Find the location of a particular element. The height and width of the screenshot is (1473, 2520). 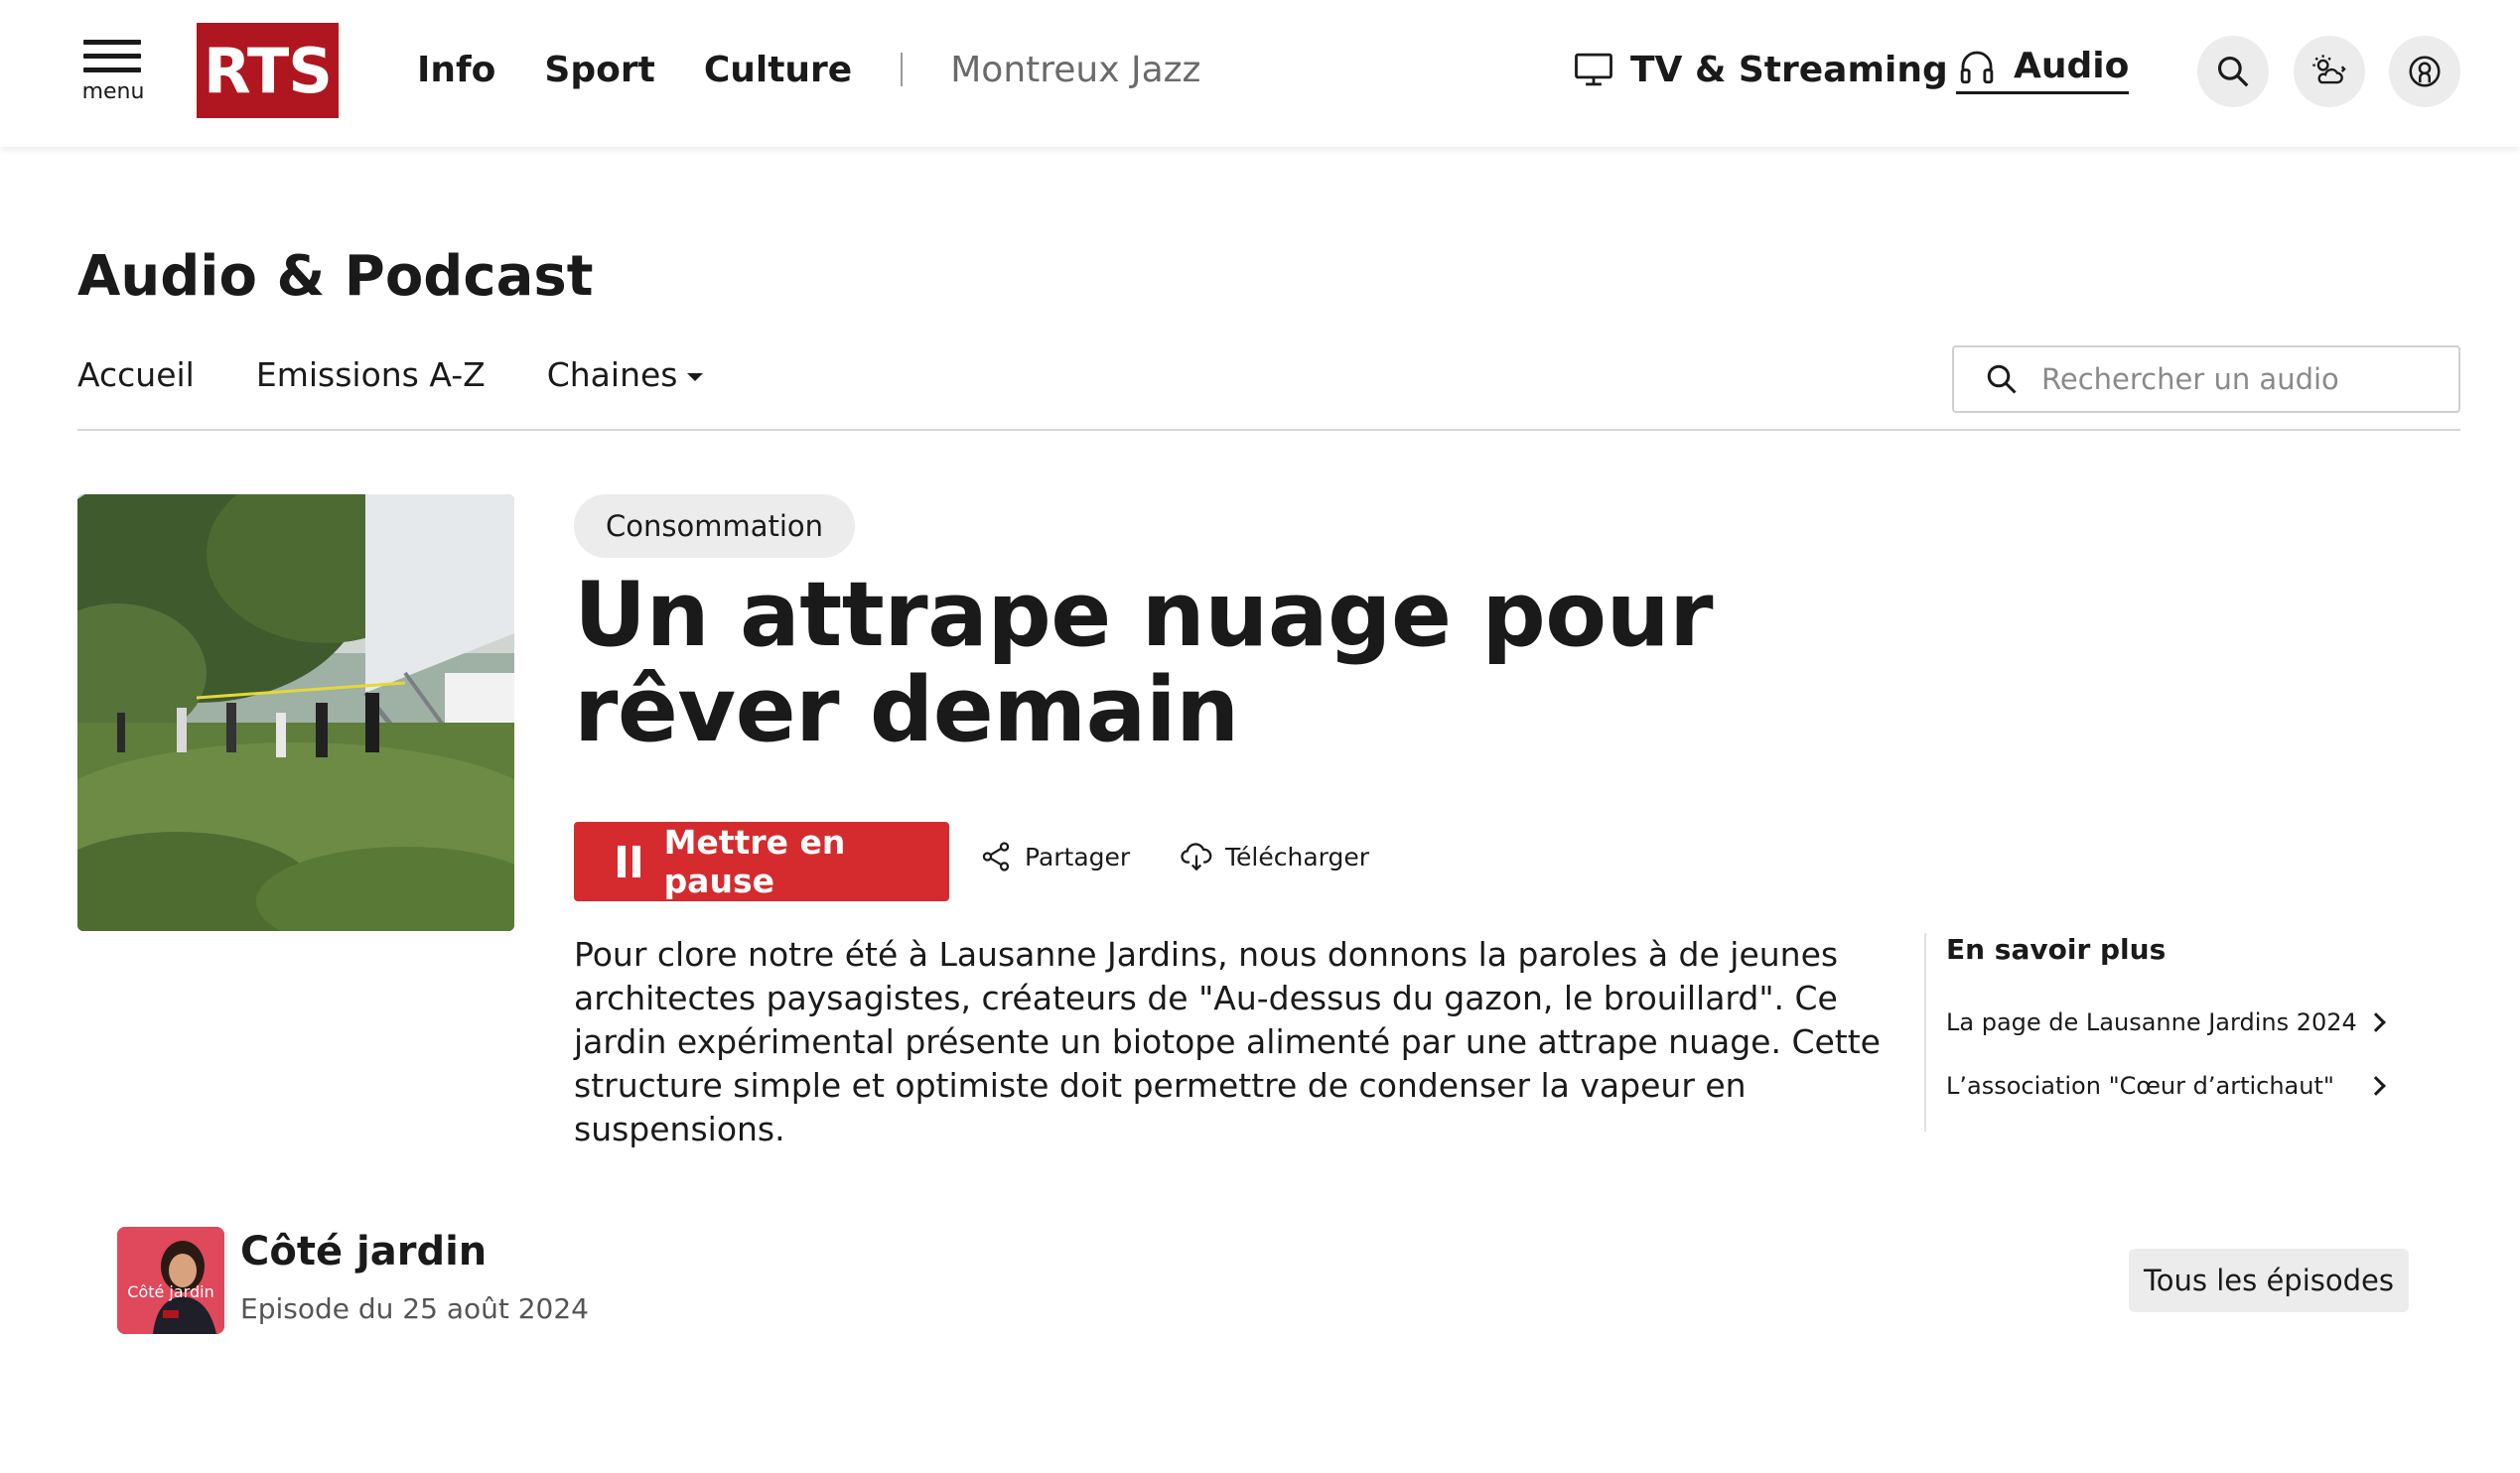

pause-button-label: Mettre en pause is located at coordinates (754, 862).